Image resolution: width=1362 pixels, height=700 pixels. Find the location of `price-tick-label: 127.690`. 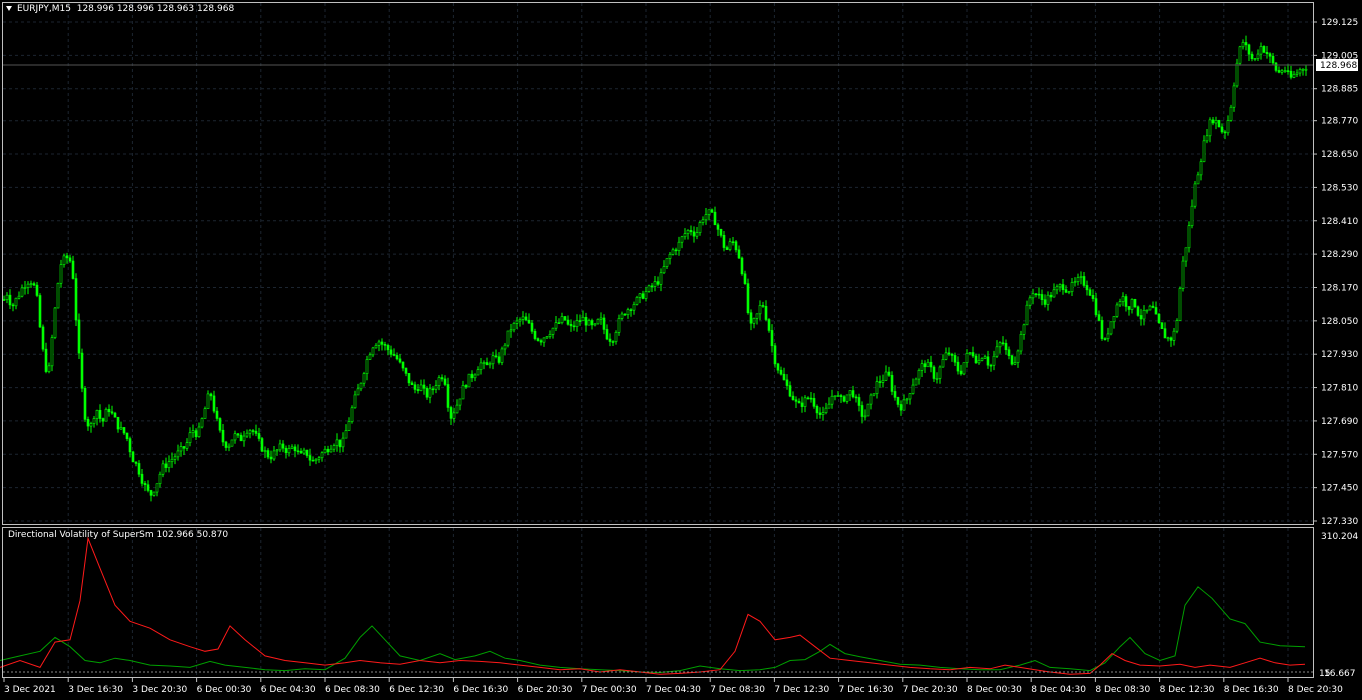

price-tick-label: 127.690 is located at coordinates (1339, 422).